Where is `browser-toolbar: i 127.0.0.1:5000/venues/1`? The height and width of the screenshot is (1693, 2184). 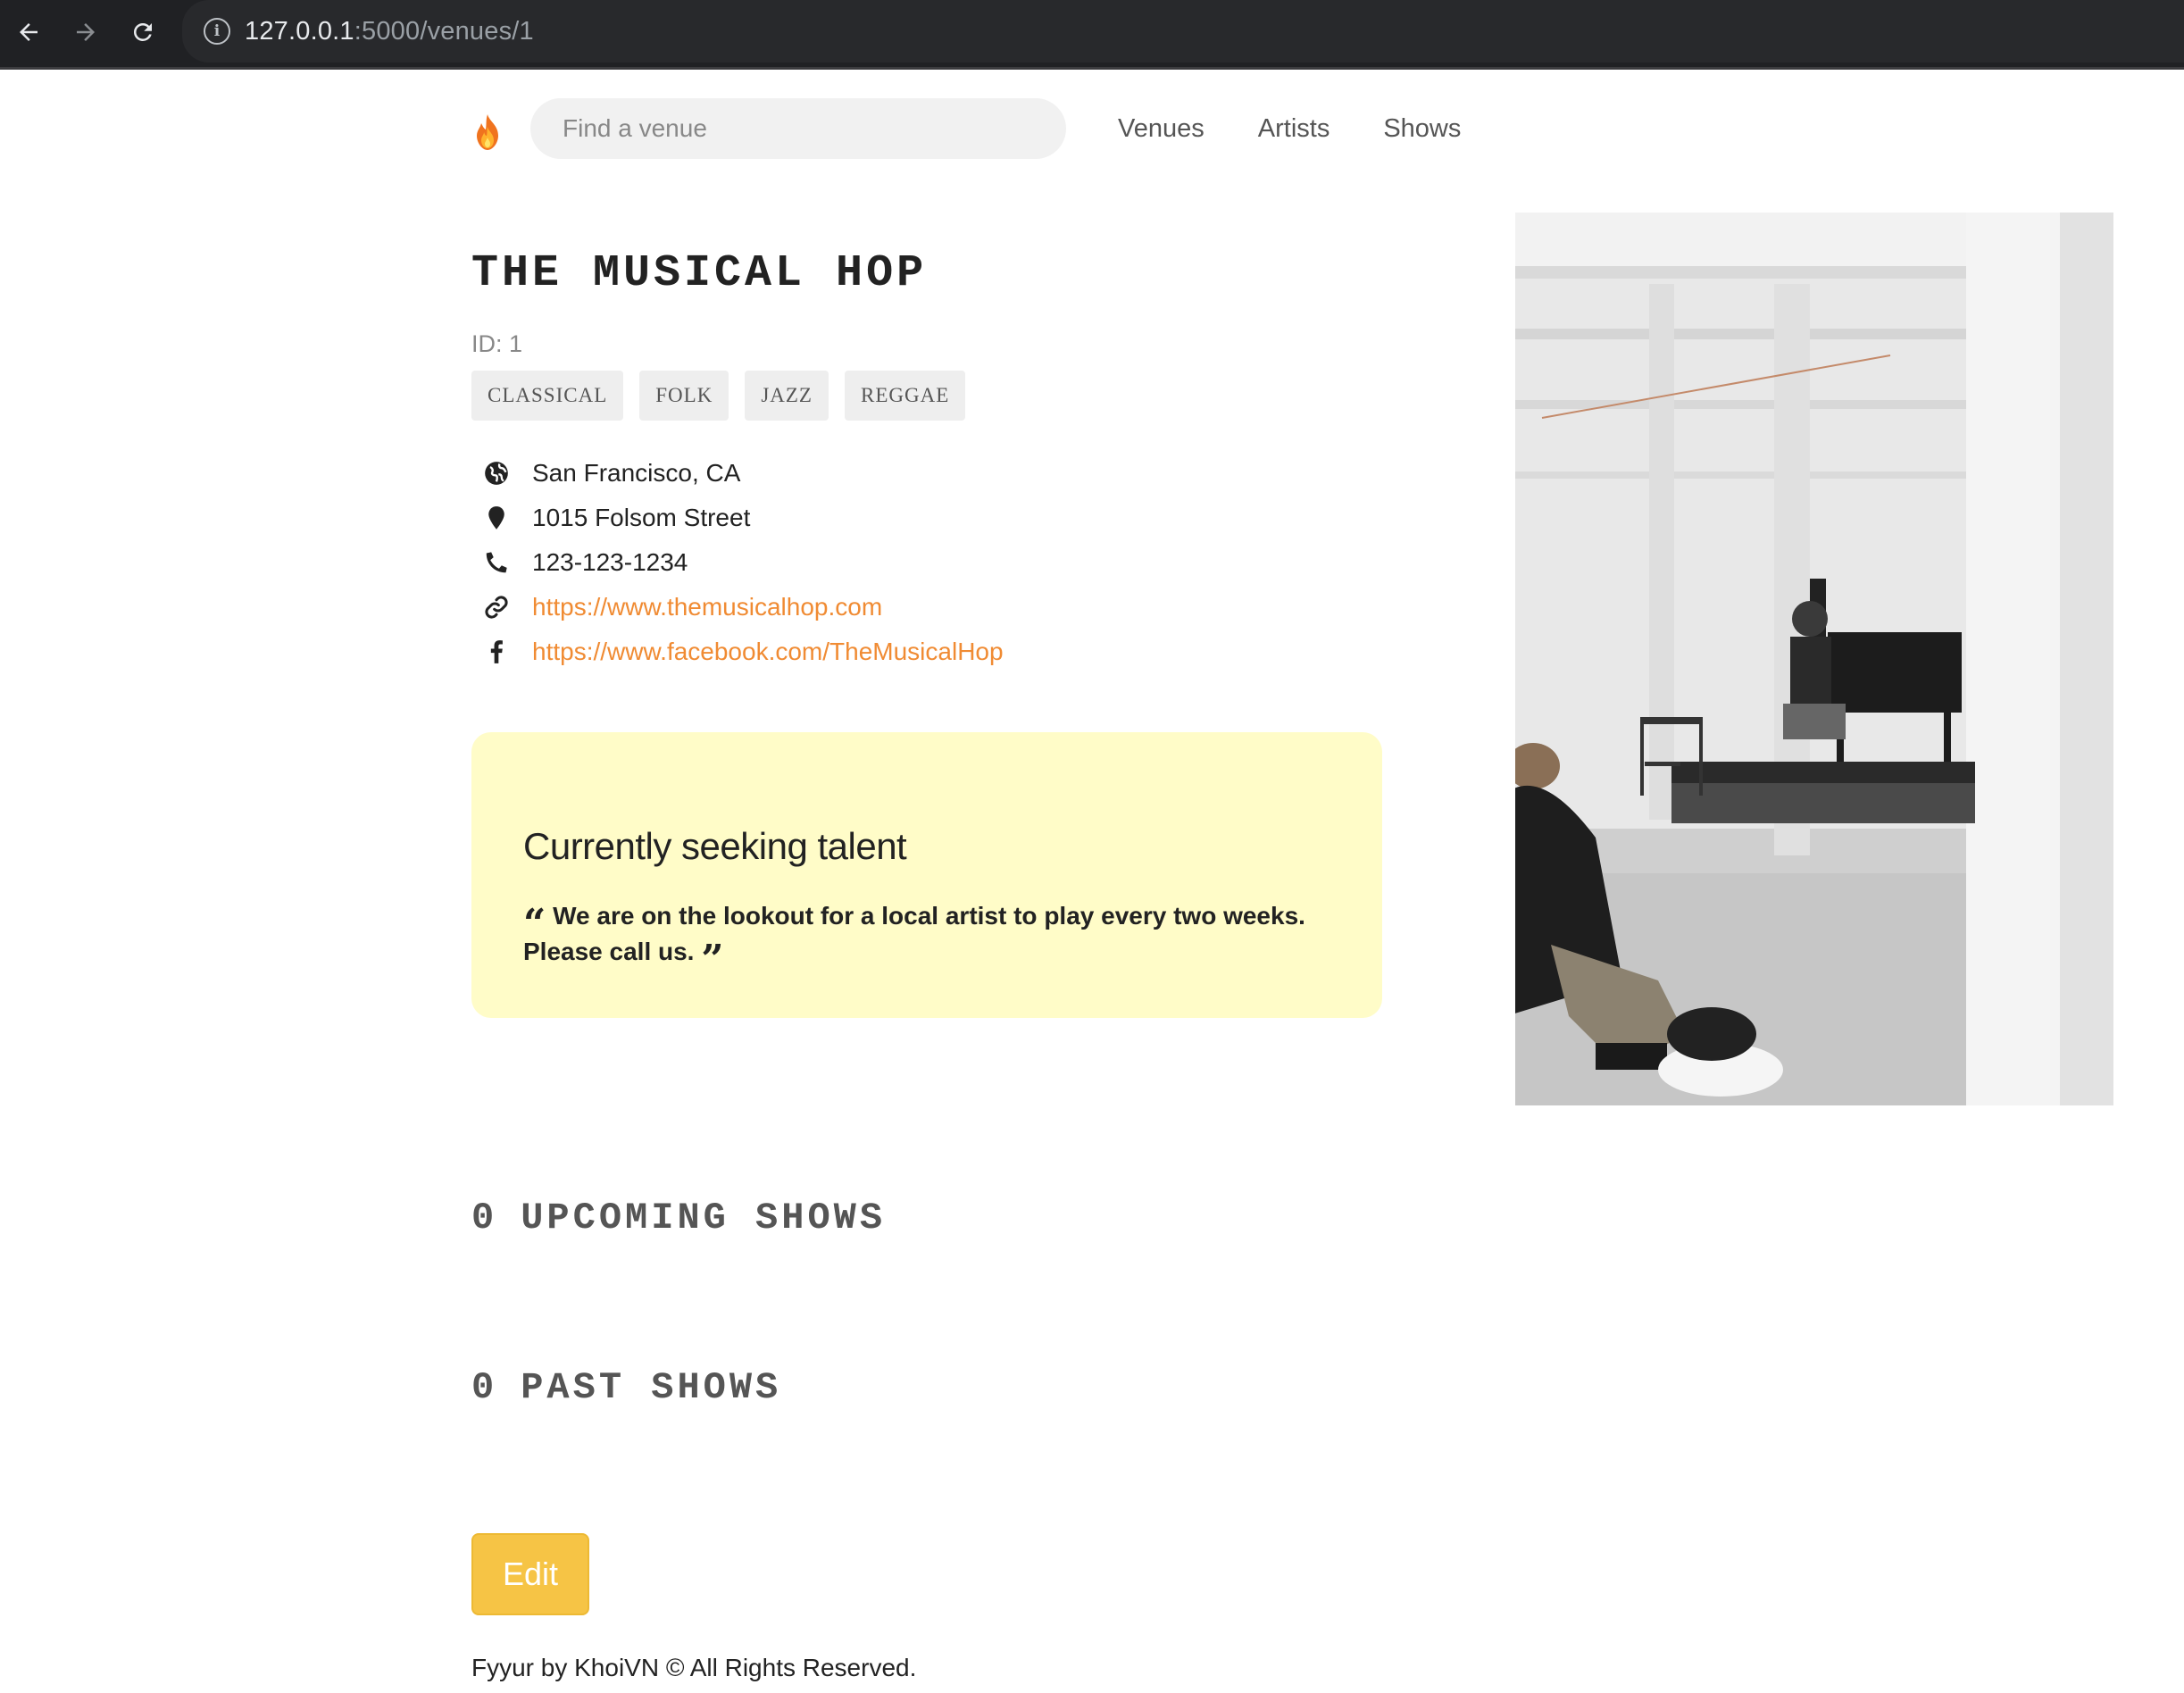
browser-toolbar: i 127.0.0.1:5000/venues/1 is located at coordinates (1092, 35).